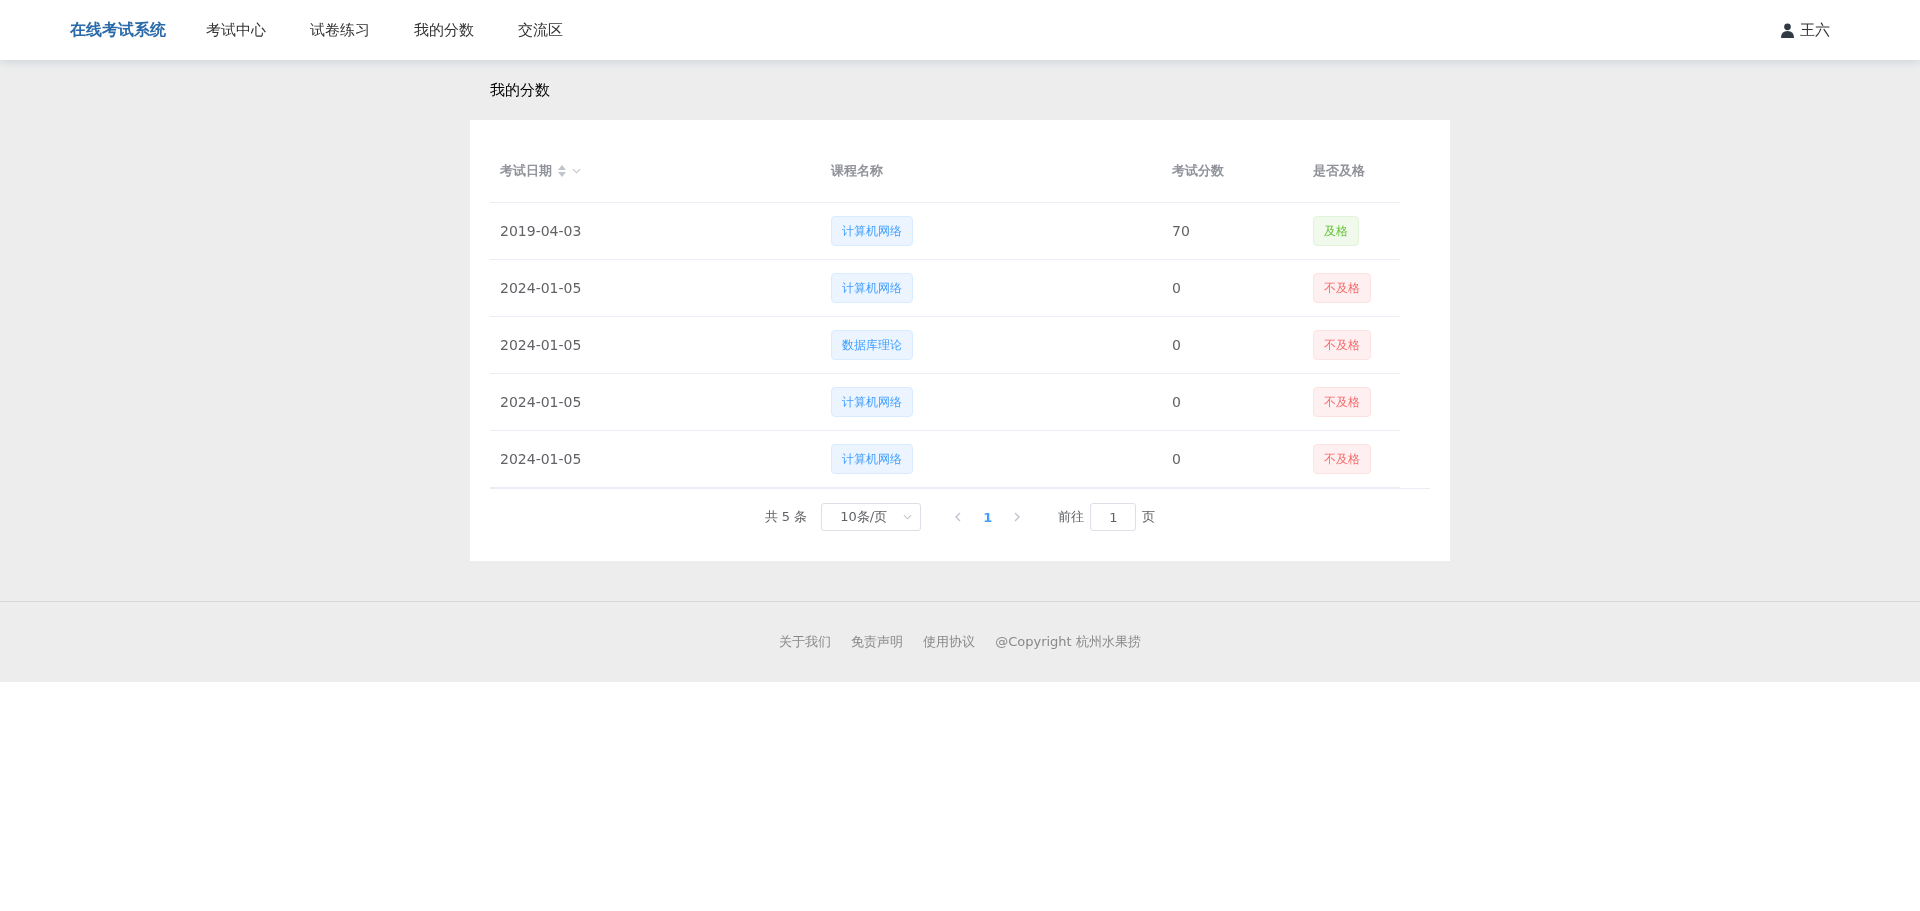 The image size is (1920, 911). I want to click on sort-icon, so click(562, 171).